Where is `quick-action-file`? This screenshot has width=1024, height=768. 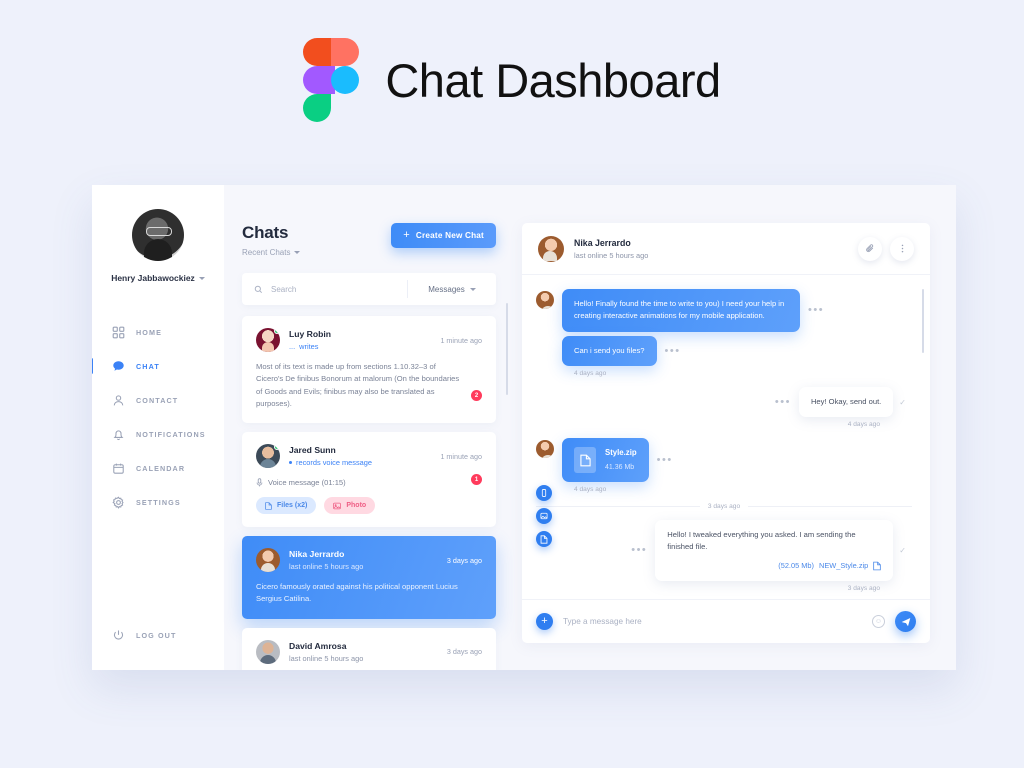 quick-action-file is located at coordinates (544, 539).